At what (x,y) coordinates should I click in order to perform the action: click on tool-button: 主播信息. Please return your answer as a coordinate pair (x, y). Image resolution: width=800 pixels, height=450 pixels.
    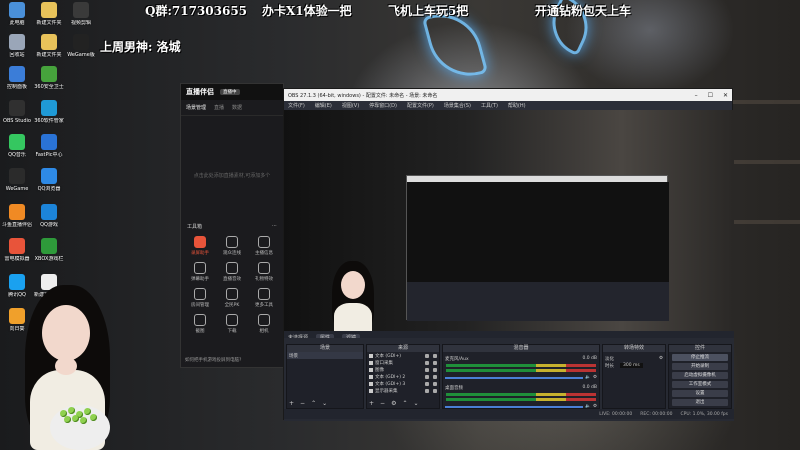
    Looking at the image, I should click on (264, 246).